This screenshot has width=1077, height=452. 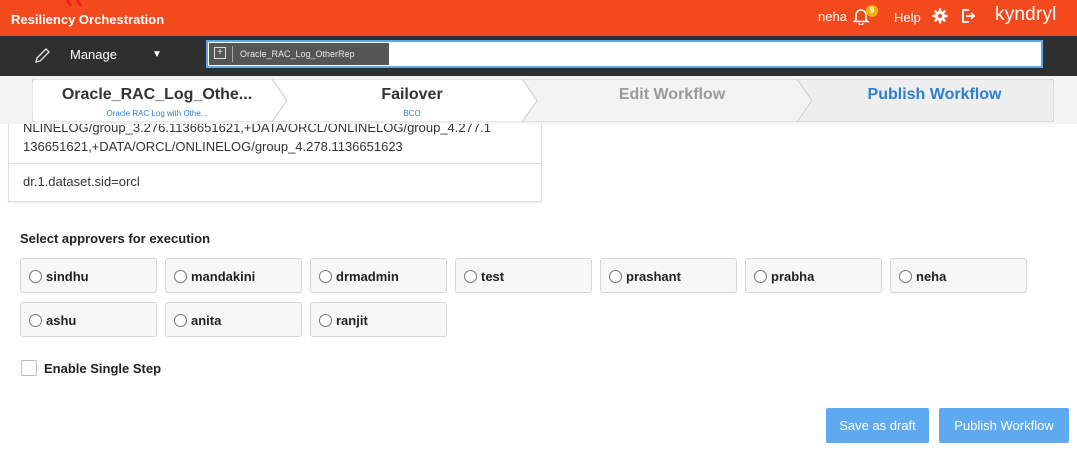 What do you see at coordinates (493, 276) in the screenshot?
I see `approver-name: test` at bounding box center [493, 276].